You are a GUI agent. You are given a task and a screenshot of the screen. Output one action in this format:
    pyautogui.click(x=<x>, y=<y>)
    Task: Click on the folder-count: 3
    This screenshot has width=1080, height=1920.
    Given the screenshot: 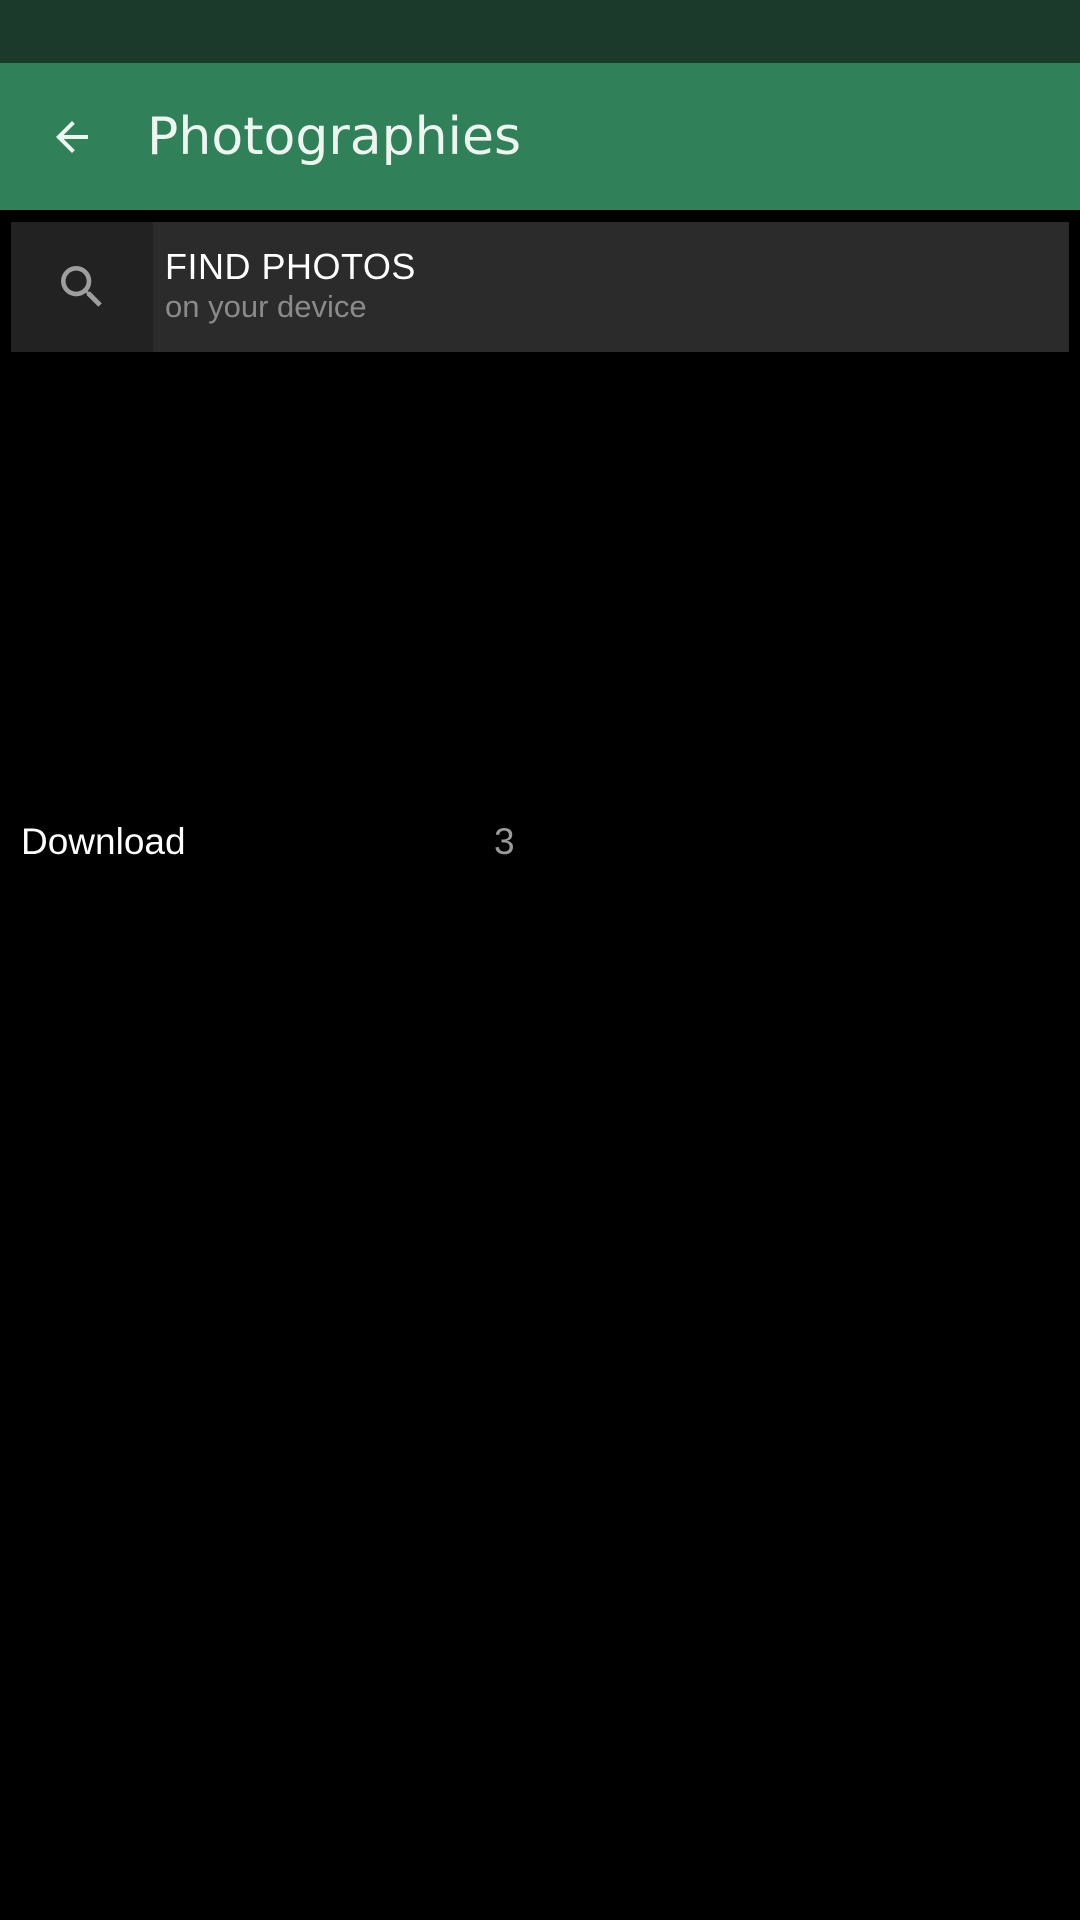 What is the action you would take?
    pyautogui.click(x=504, y=841)
    